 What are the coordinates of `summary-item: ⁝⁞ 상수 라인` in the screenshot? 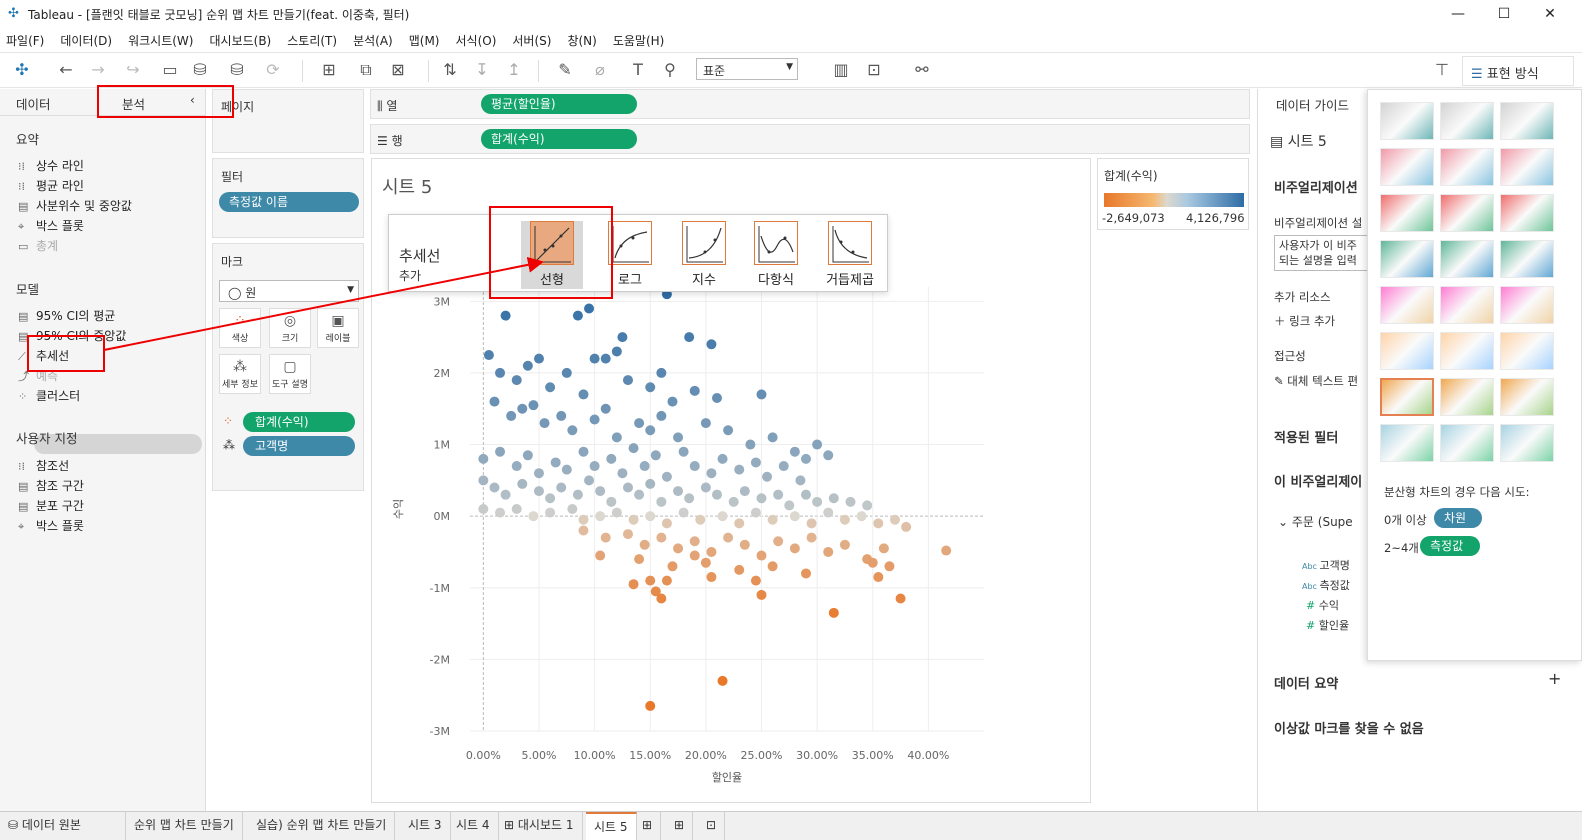 It's located at (51, 165).